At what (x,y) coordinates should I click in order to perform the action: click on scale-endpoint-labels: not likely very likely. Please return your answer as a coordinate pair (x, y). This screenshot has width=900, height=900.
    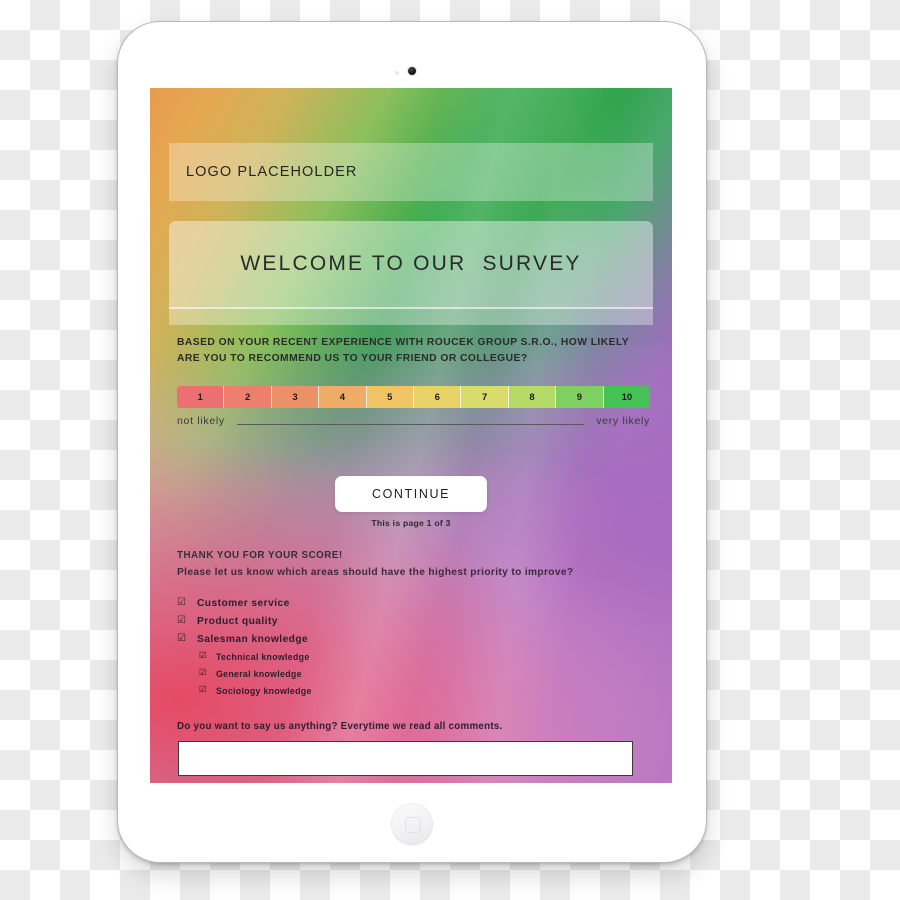
    Looking at the image, I should click on (413, 421).